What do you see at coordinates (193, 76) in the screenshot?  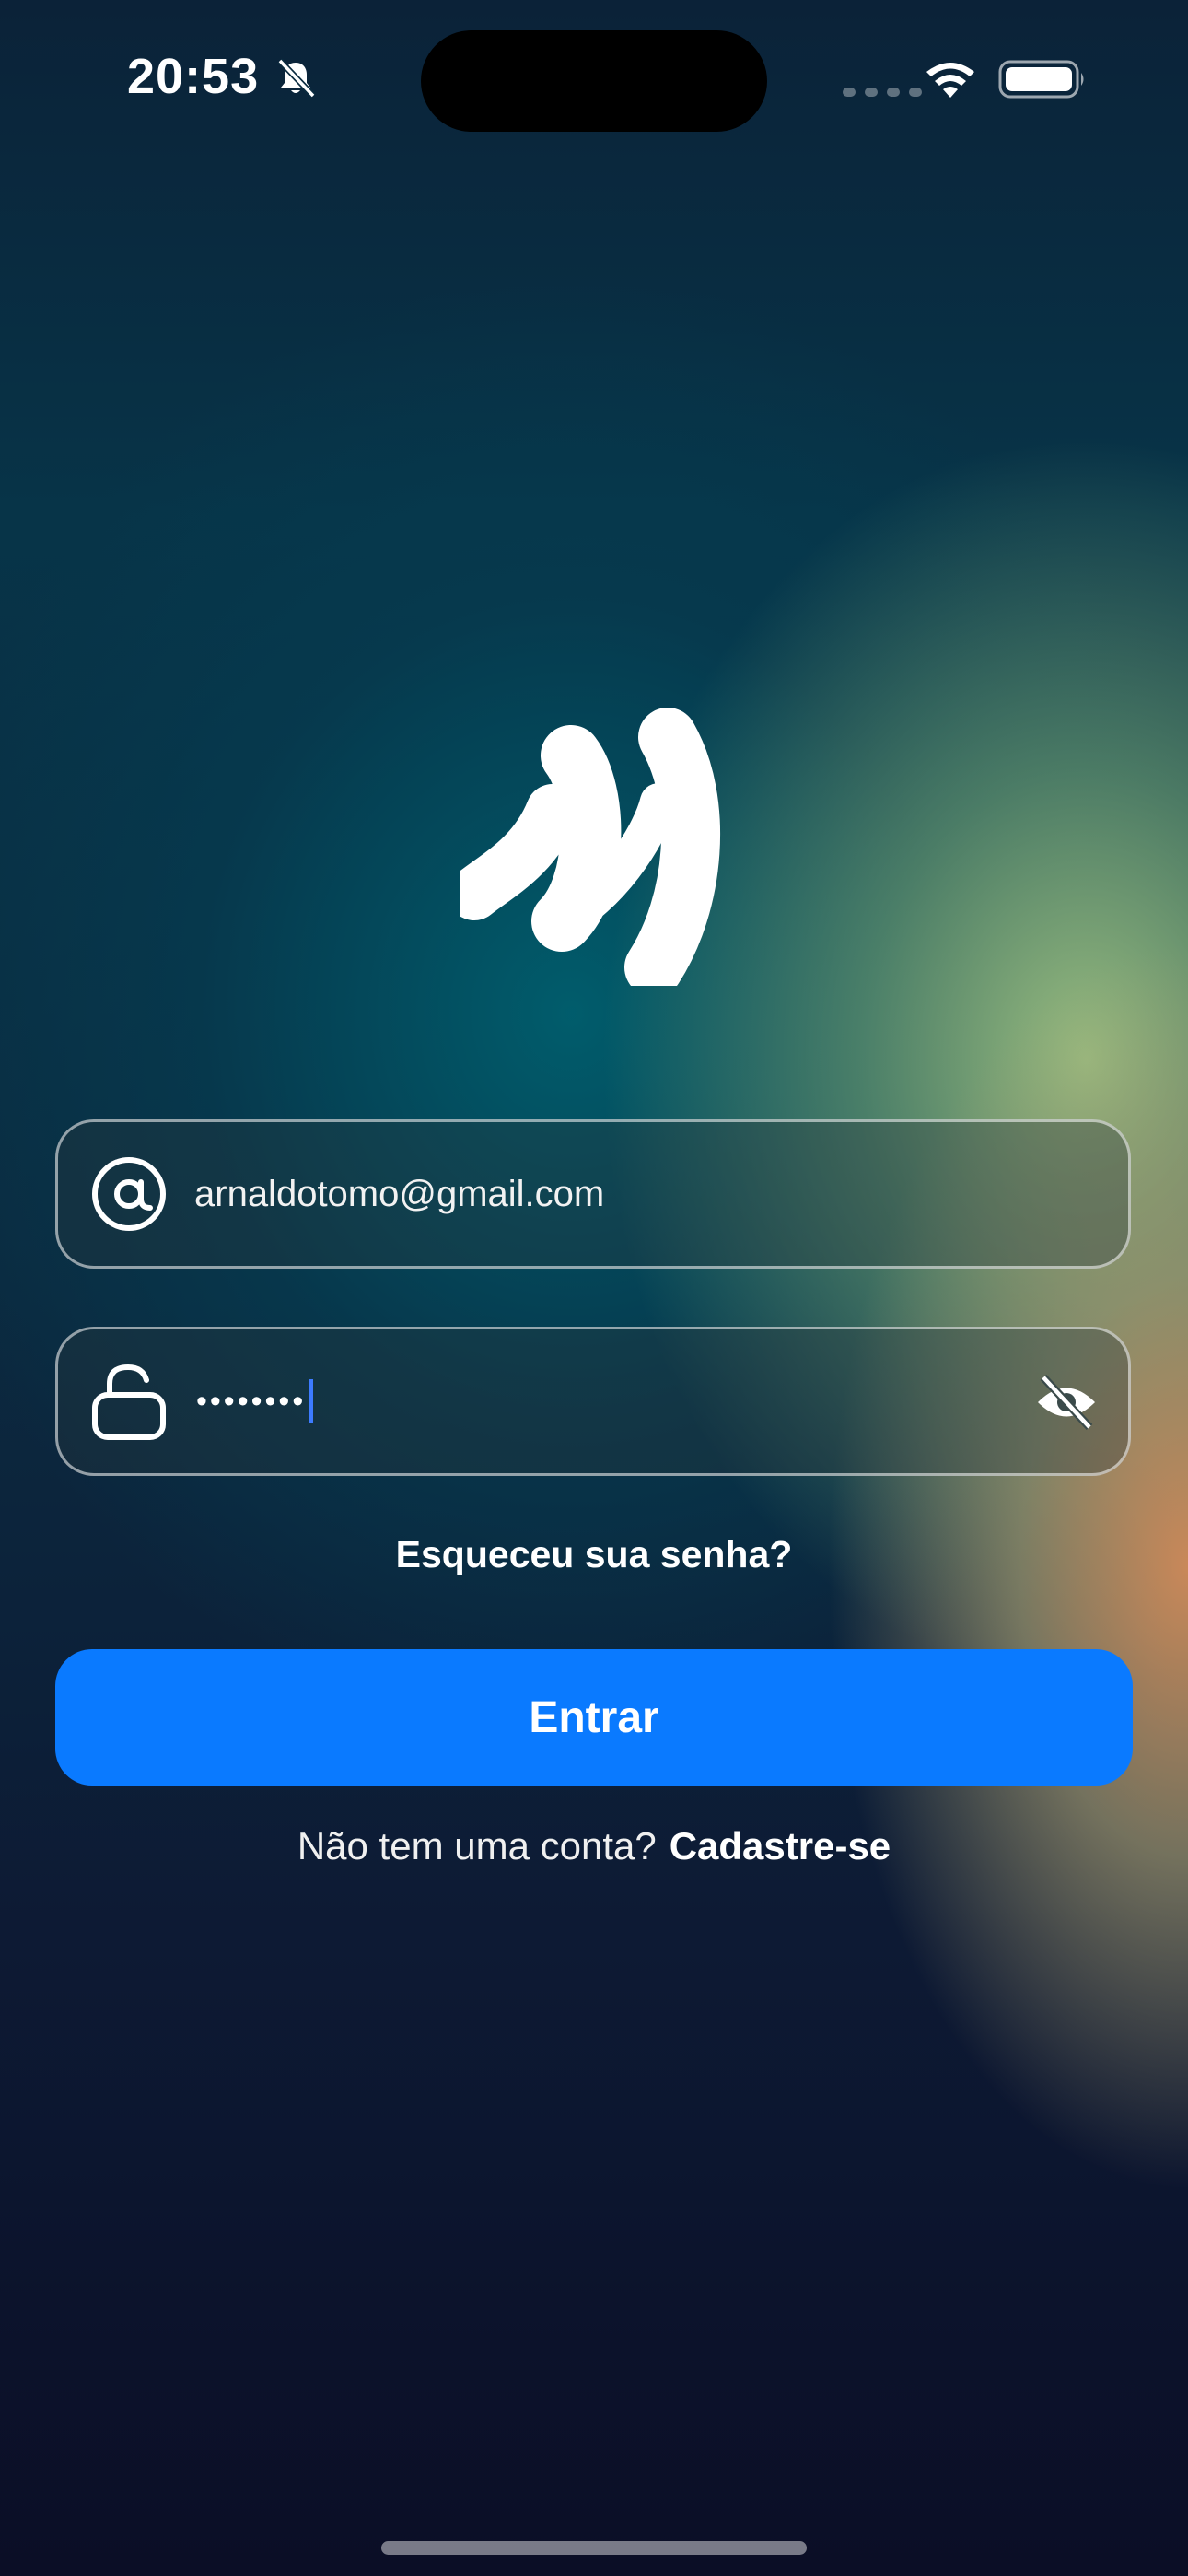 I see `status-time: 20:53` at bounding box center [193, 76].